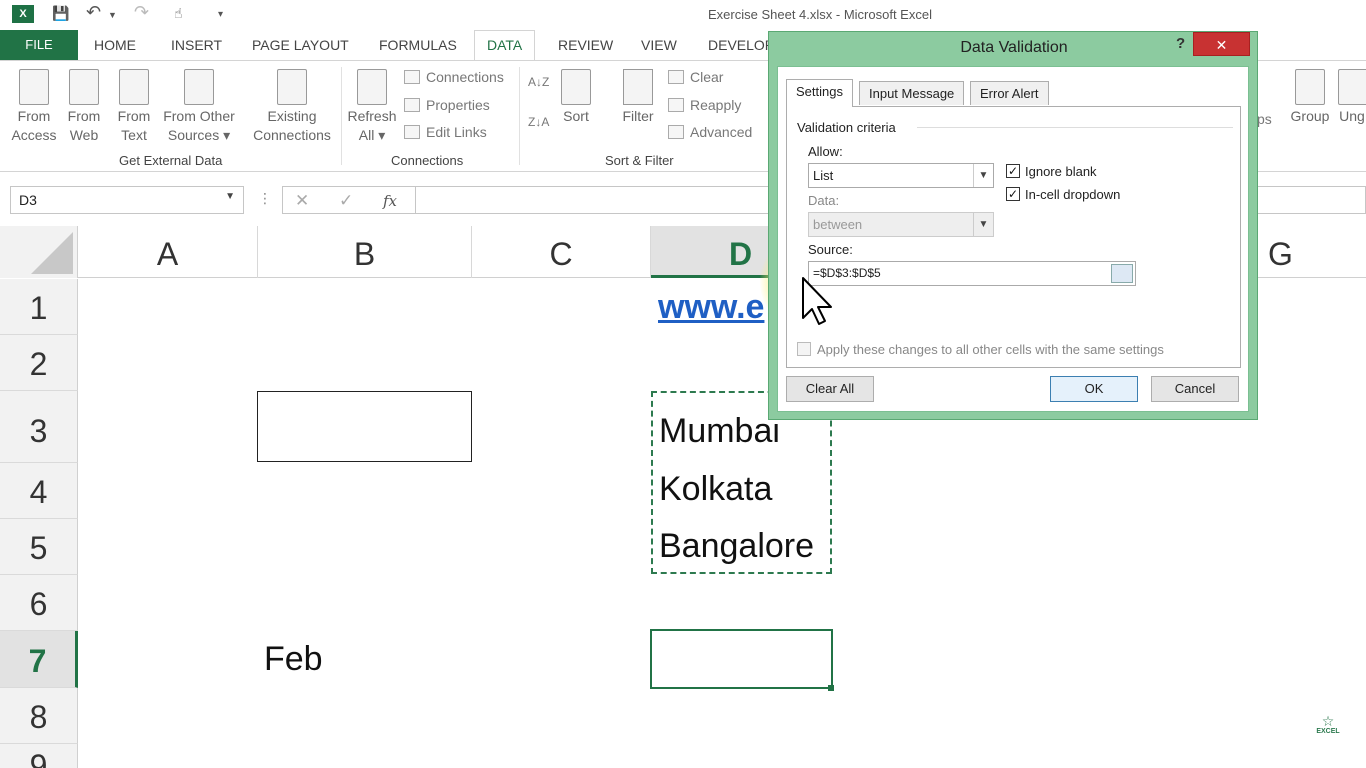 This screenshot has height=768, width=1366. What do you see at coordinates (39, 363) in the screenshot?
I see `row-header-2: 2` at bounding box center [39, 363].